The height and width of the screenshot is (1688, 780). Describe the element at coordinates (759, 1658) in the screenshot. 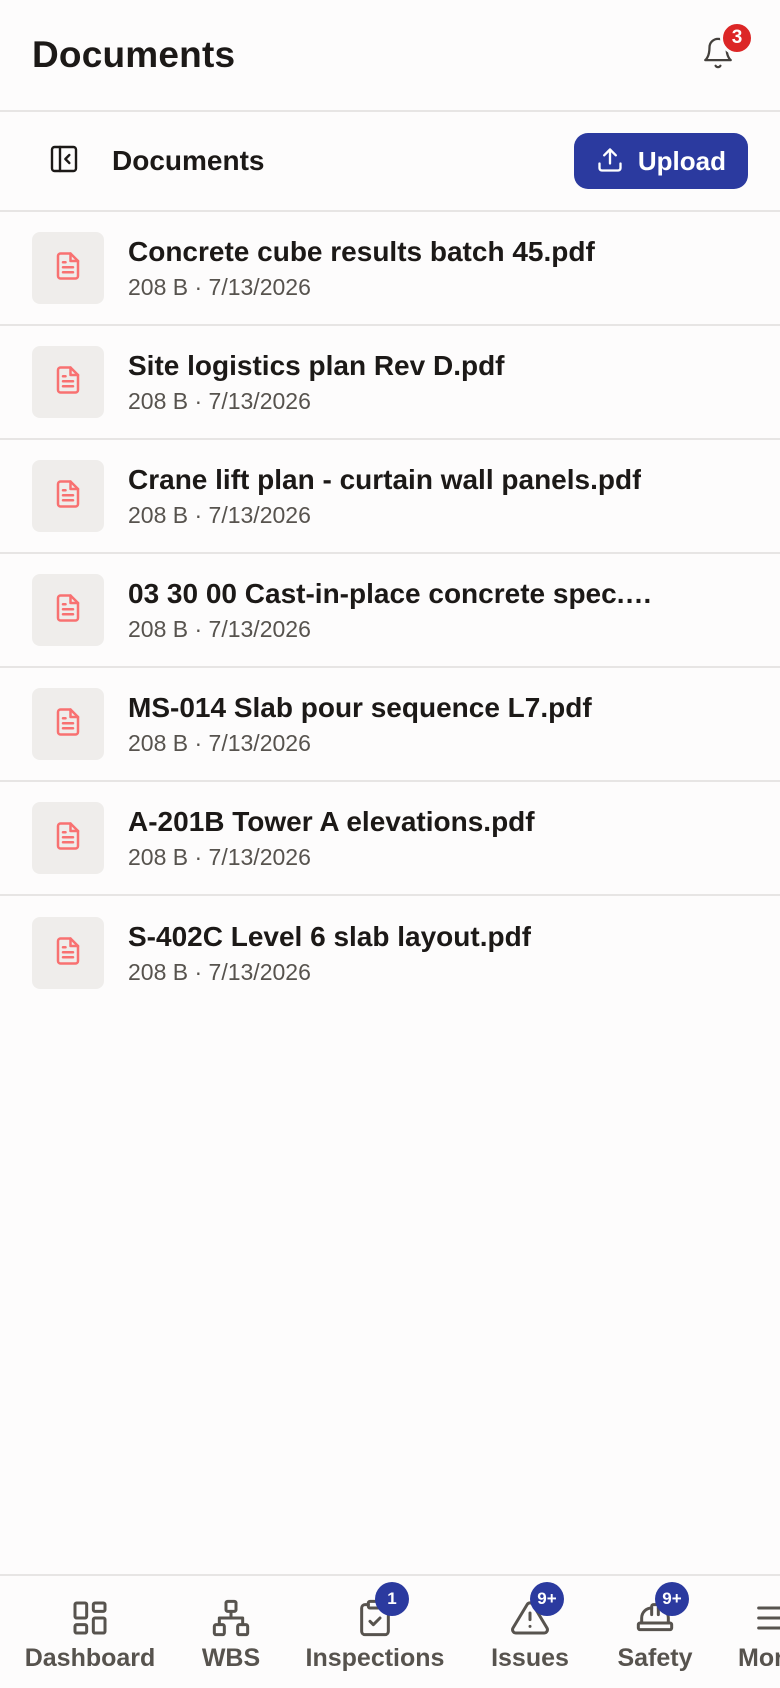

I see `nav-label: More` at that location.